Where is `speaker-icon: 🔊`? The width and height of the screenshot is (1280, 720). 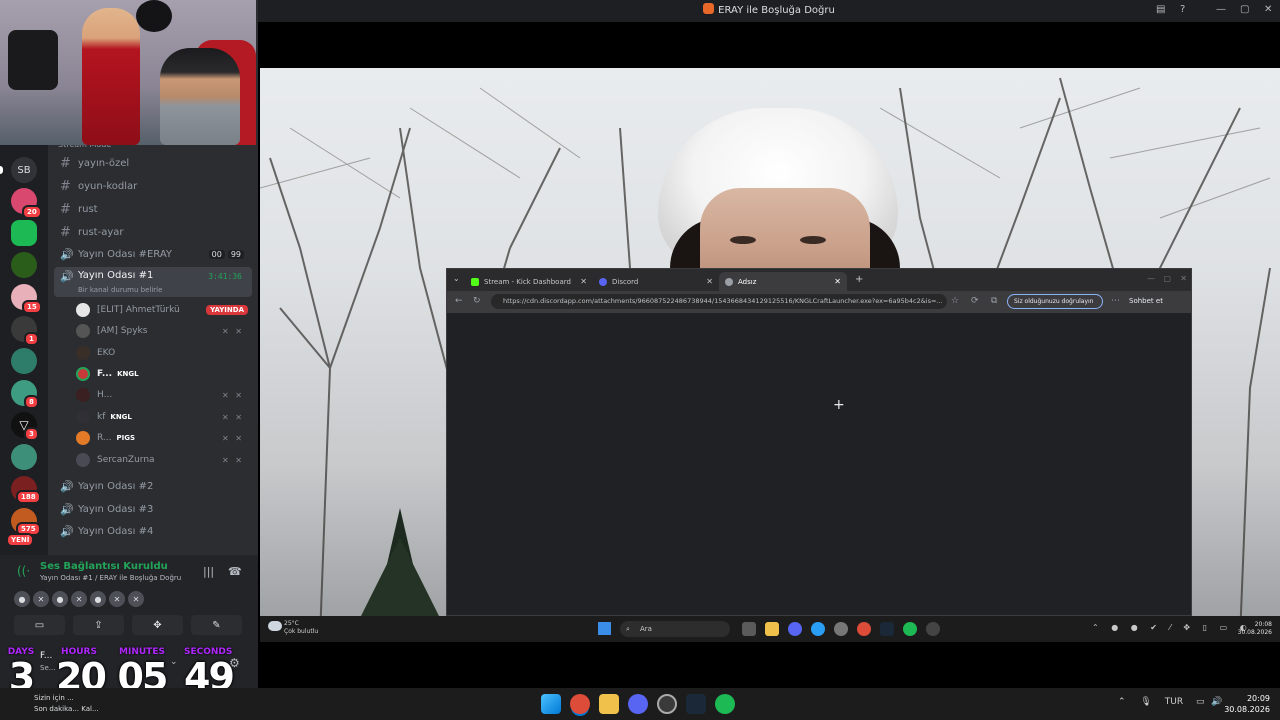
speaker-icon: 🔊 is located at coordinates (67, 254).